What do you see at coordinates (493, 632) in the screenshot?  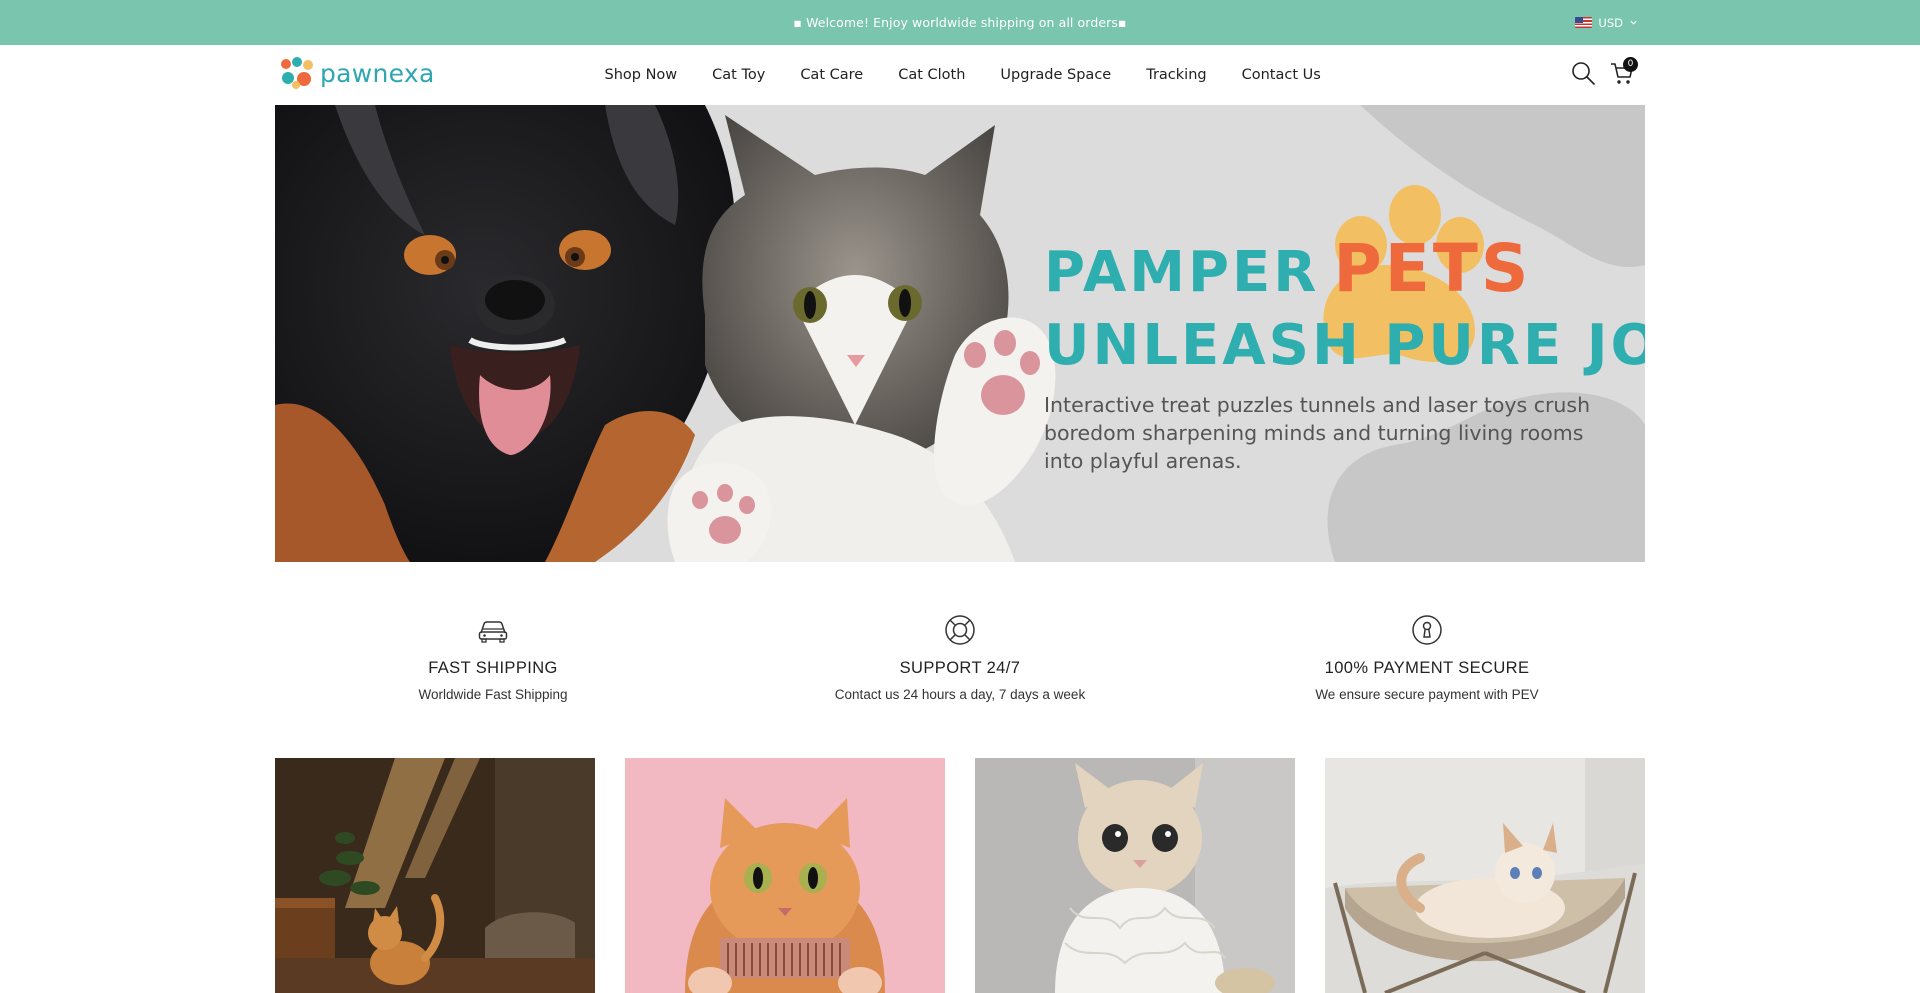 I see `car-icon` at bounding box center [493, 632].